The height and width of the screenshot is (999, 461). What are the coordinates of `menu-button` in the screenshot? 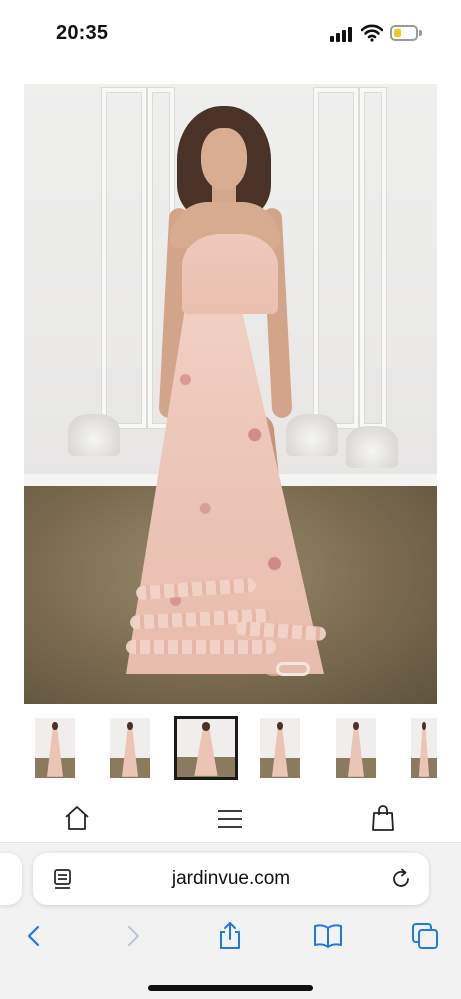 It's located at (230, 818).